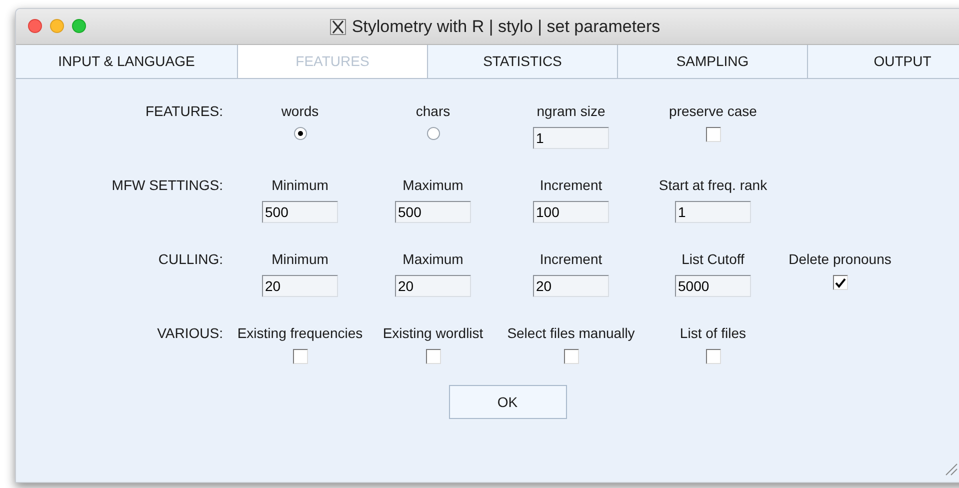 Image resolution: width=959 pixels, height=488 pixels. I want to click on close-button, so click(35, 26).